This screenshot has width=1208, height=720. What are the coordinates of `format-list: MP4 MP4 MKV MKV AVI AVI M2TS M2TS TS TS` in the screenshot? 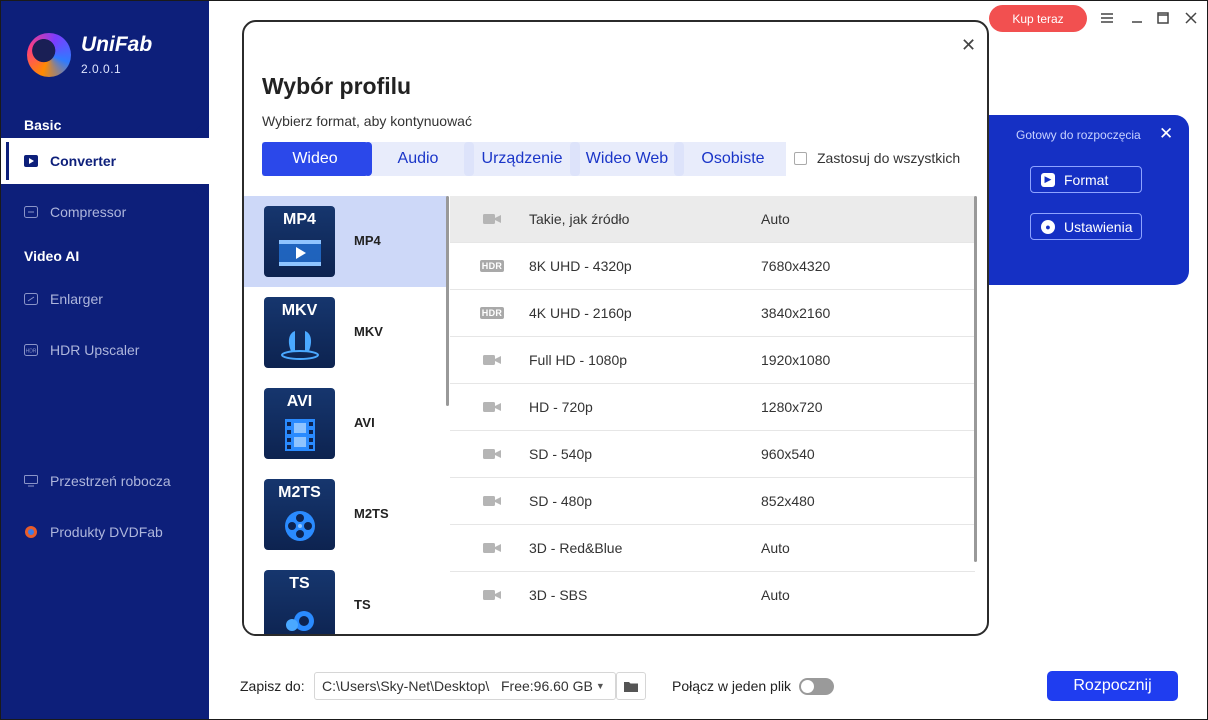 It's located at (347, 415).